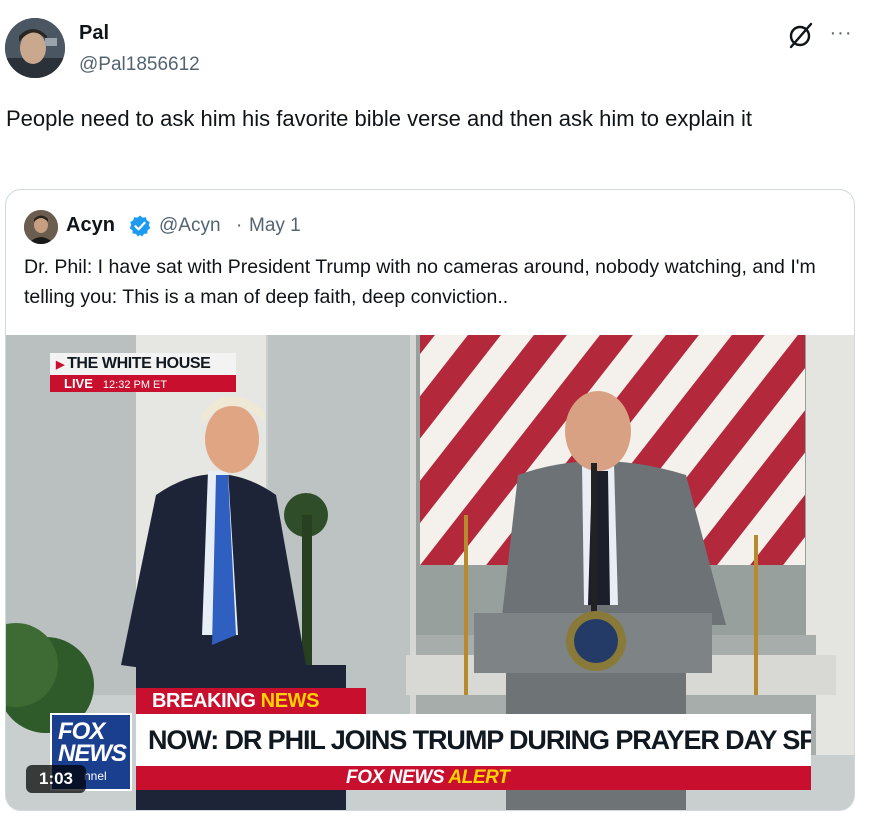 The width and height of the screenshot is (874, 832). I want to click on alert-brand: FOX NEWS, so click(395, 777).